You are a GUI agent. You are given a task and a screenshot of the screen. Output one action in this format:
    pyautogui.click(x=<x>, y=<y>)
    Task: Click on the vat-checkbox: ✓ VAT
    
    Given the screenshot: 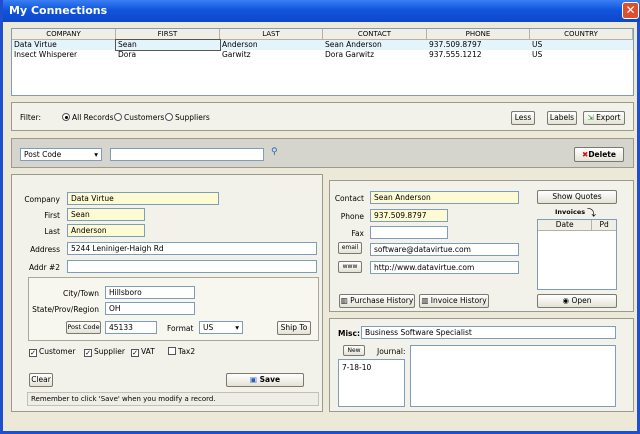 What is the action you would take?
    pyautogui.click(x=143, y=352)
    